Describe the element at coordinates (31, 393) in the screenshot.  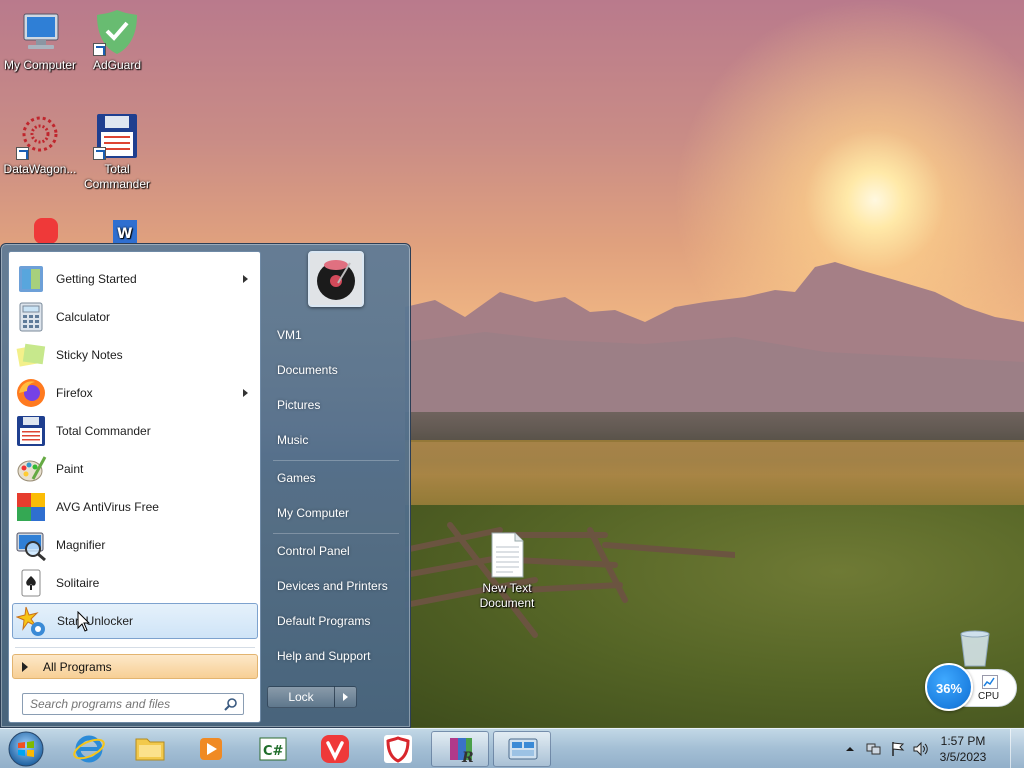
I see `firefox-icon` at that location.